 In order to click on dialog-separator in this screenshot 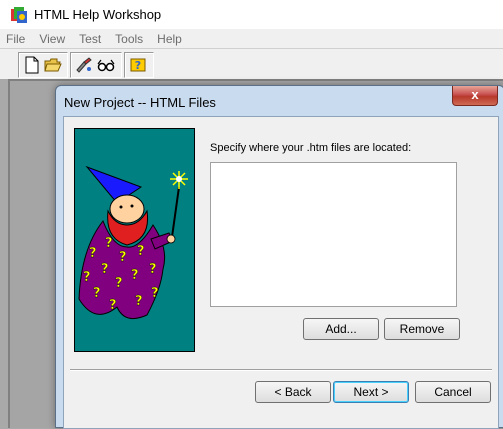, I will do `click(281, 370)`.